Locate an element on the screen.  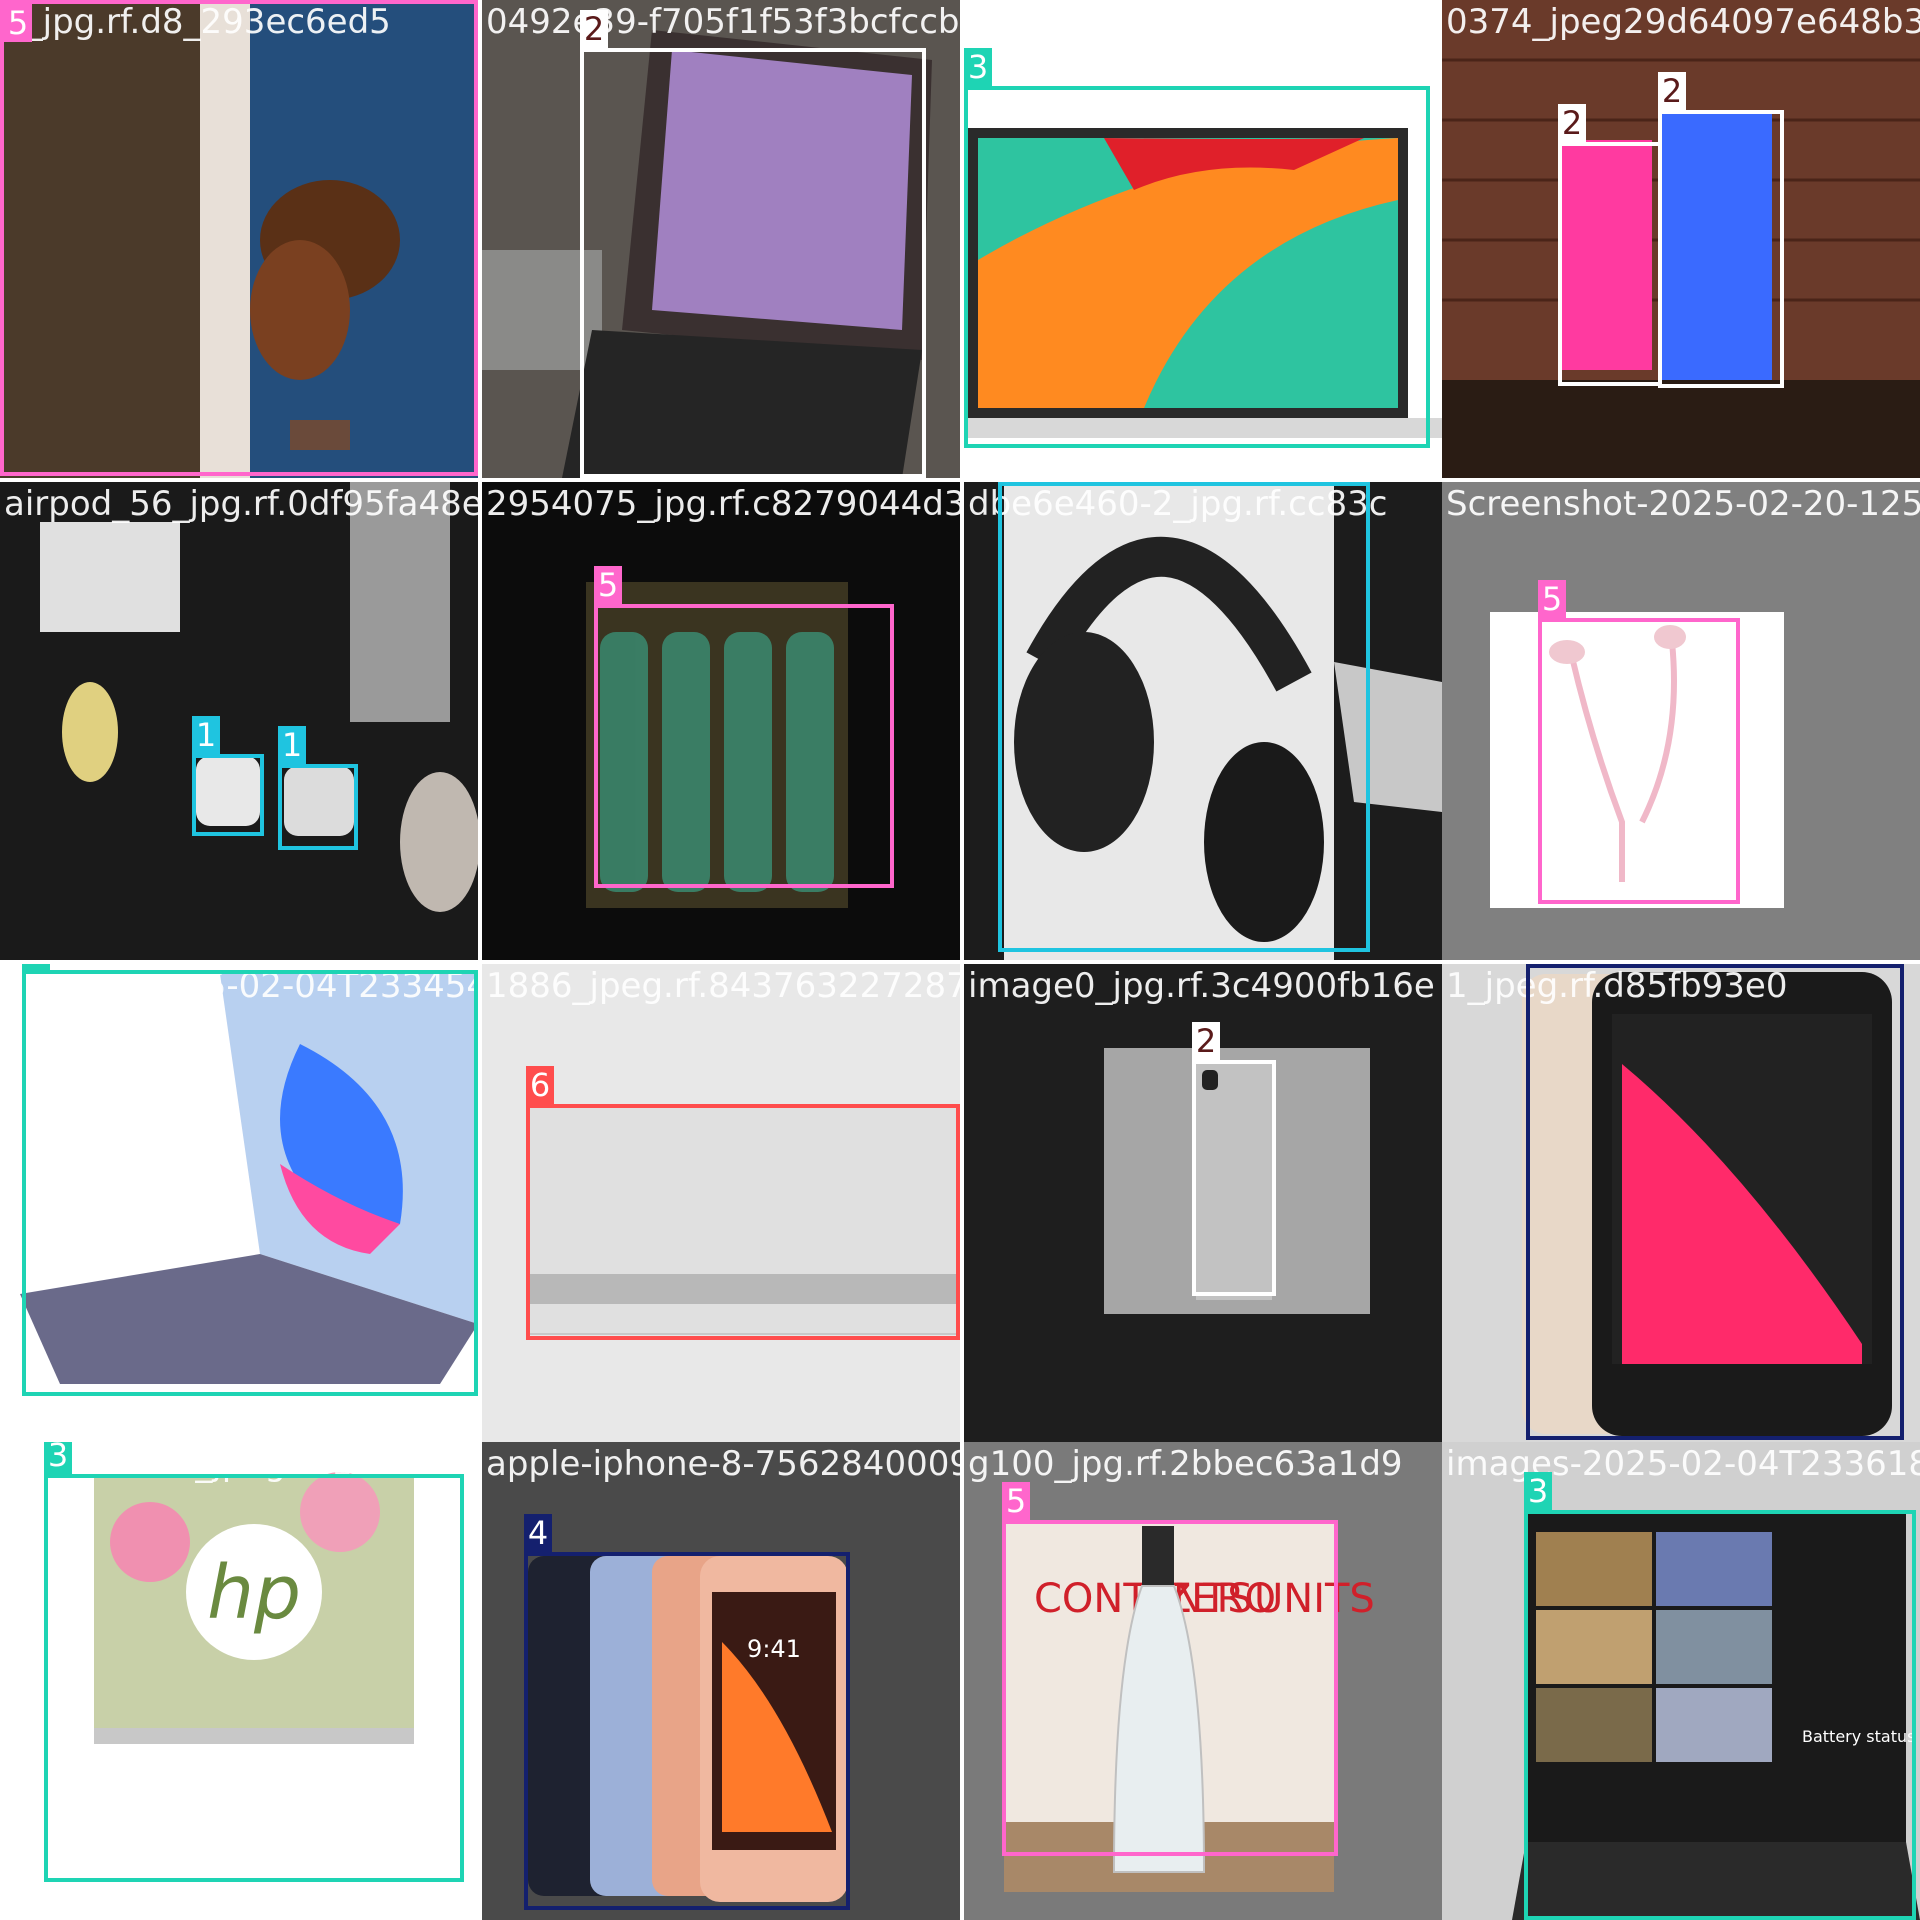
tile-ipad-back: image0_jpg.rf.3c4900fb16e 2 is located at coordinates (1203, 1203).